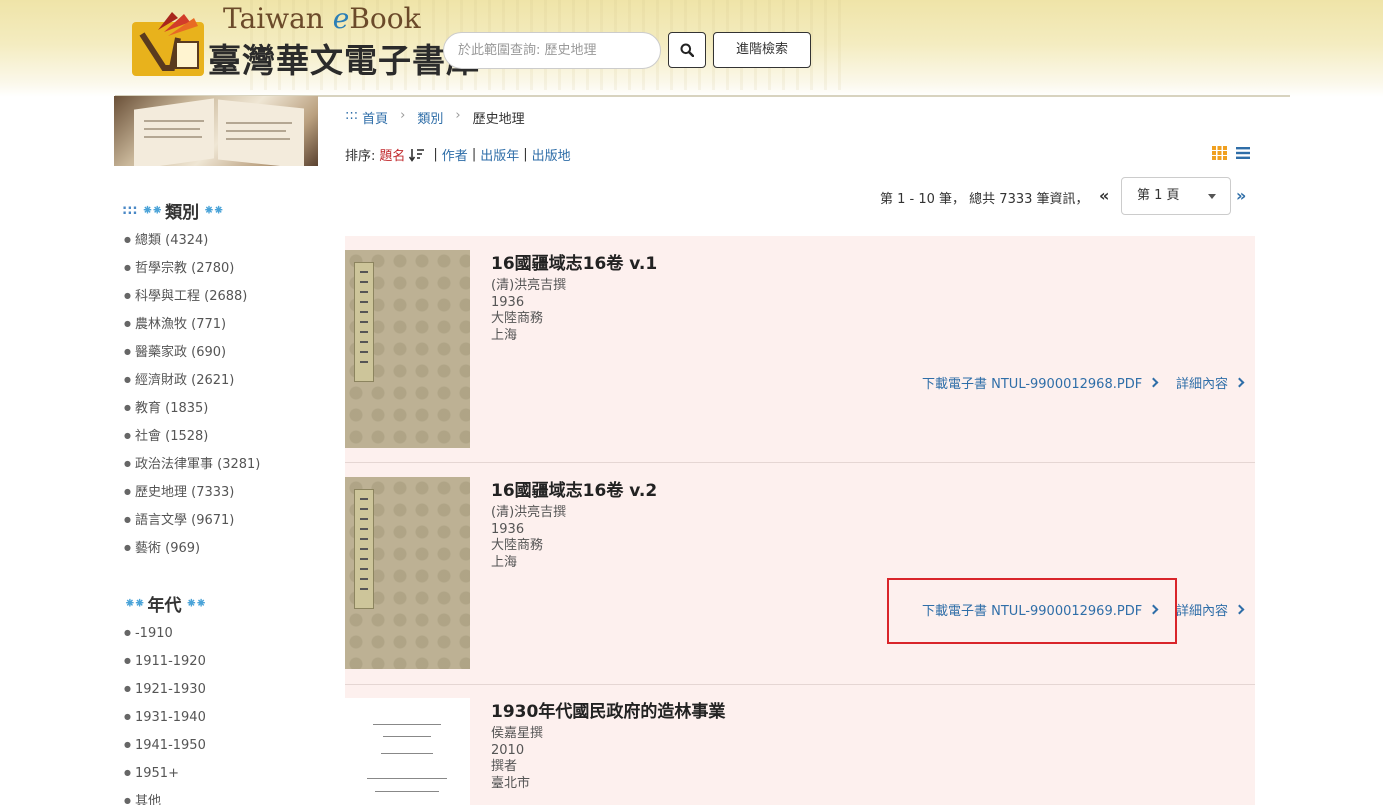 The height and width of the screenshot is (805, 1383). Describe the element at coordinates (192, 240) in the screenshot. I see `category-item: 總類 (4324)` at that location.